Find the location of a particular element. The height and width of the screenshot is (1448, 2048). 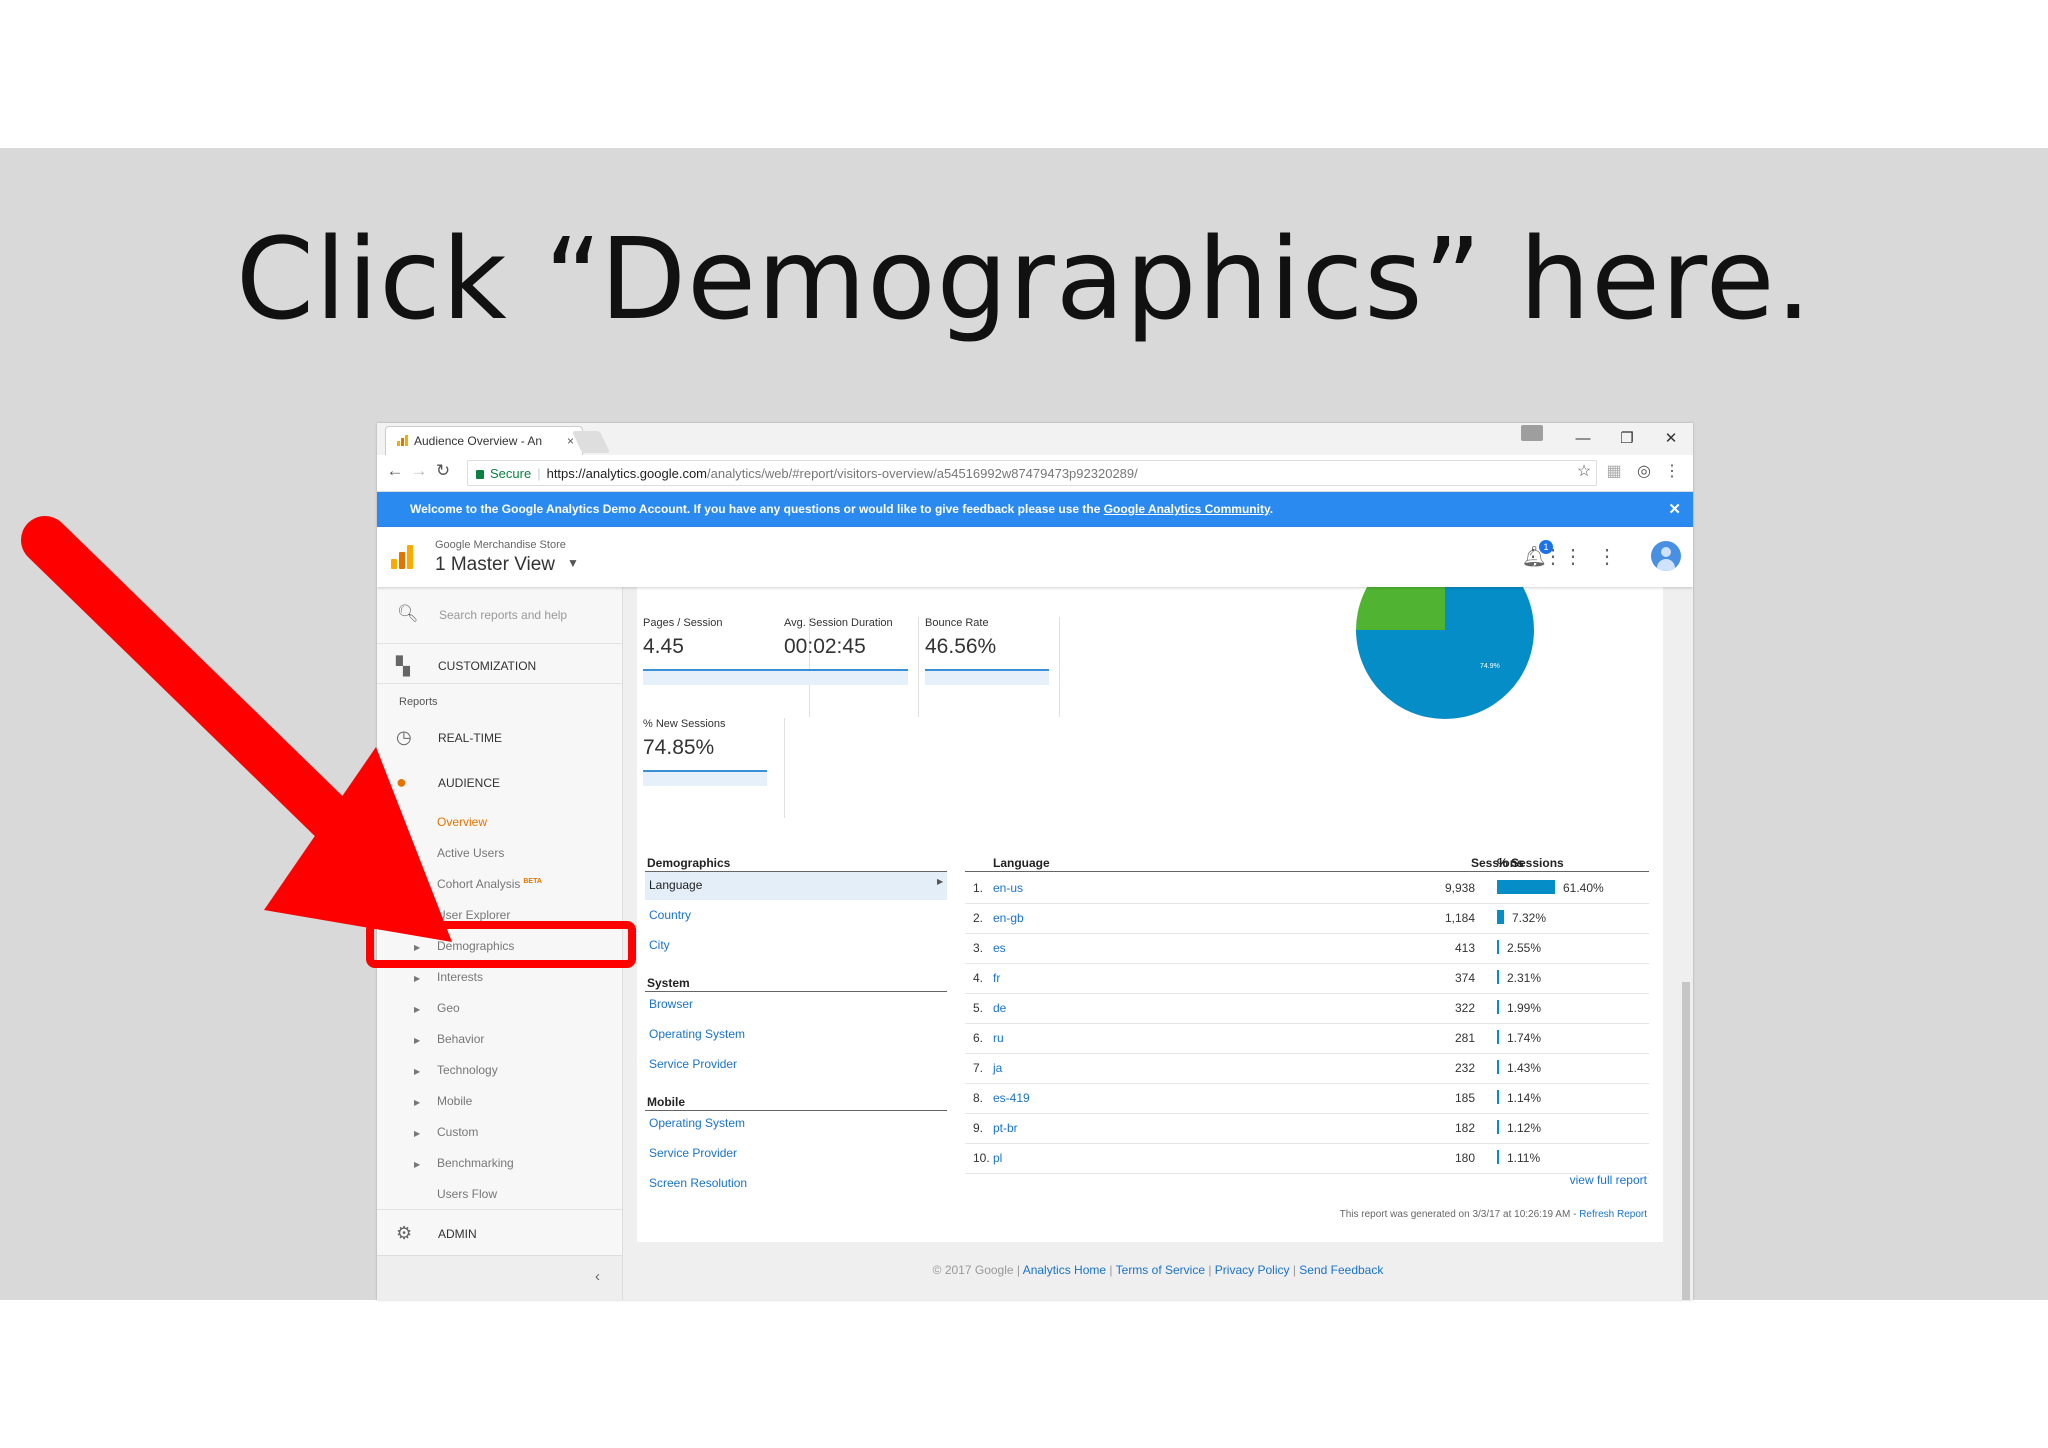

more-vert-icon: ⋮ is located at coordinates (1607, 556).